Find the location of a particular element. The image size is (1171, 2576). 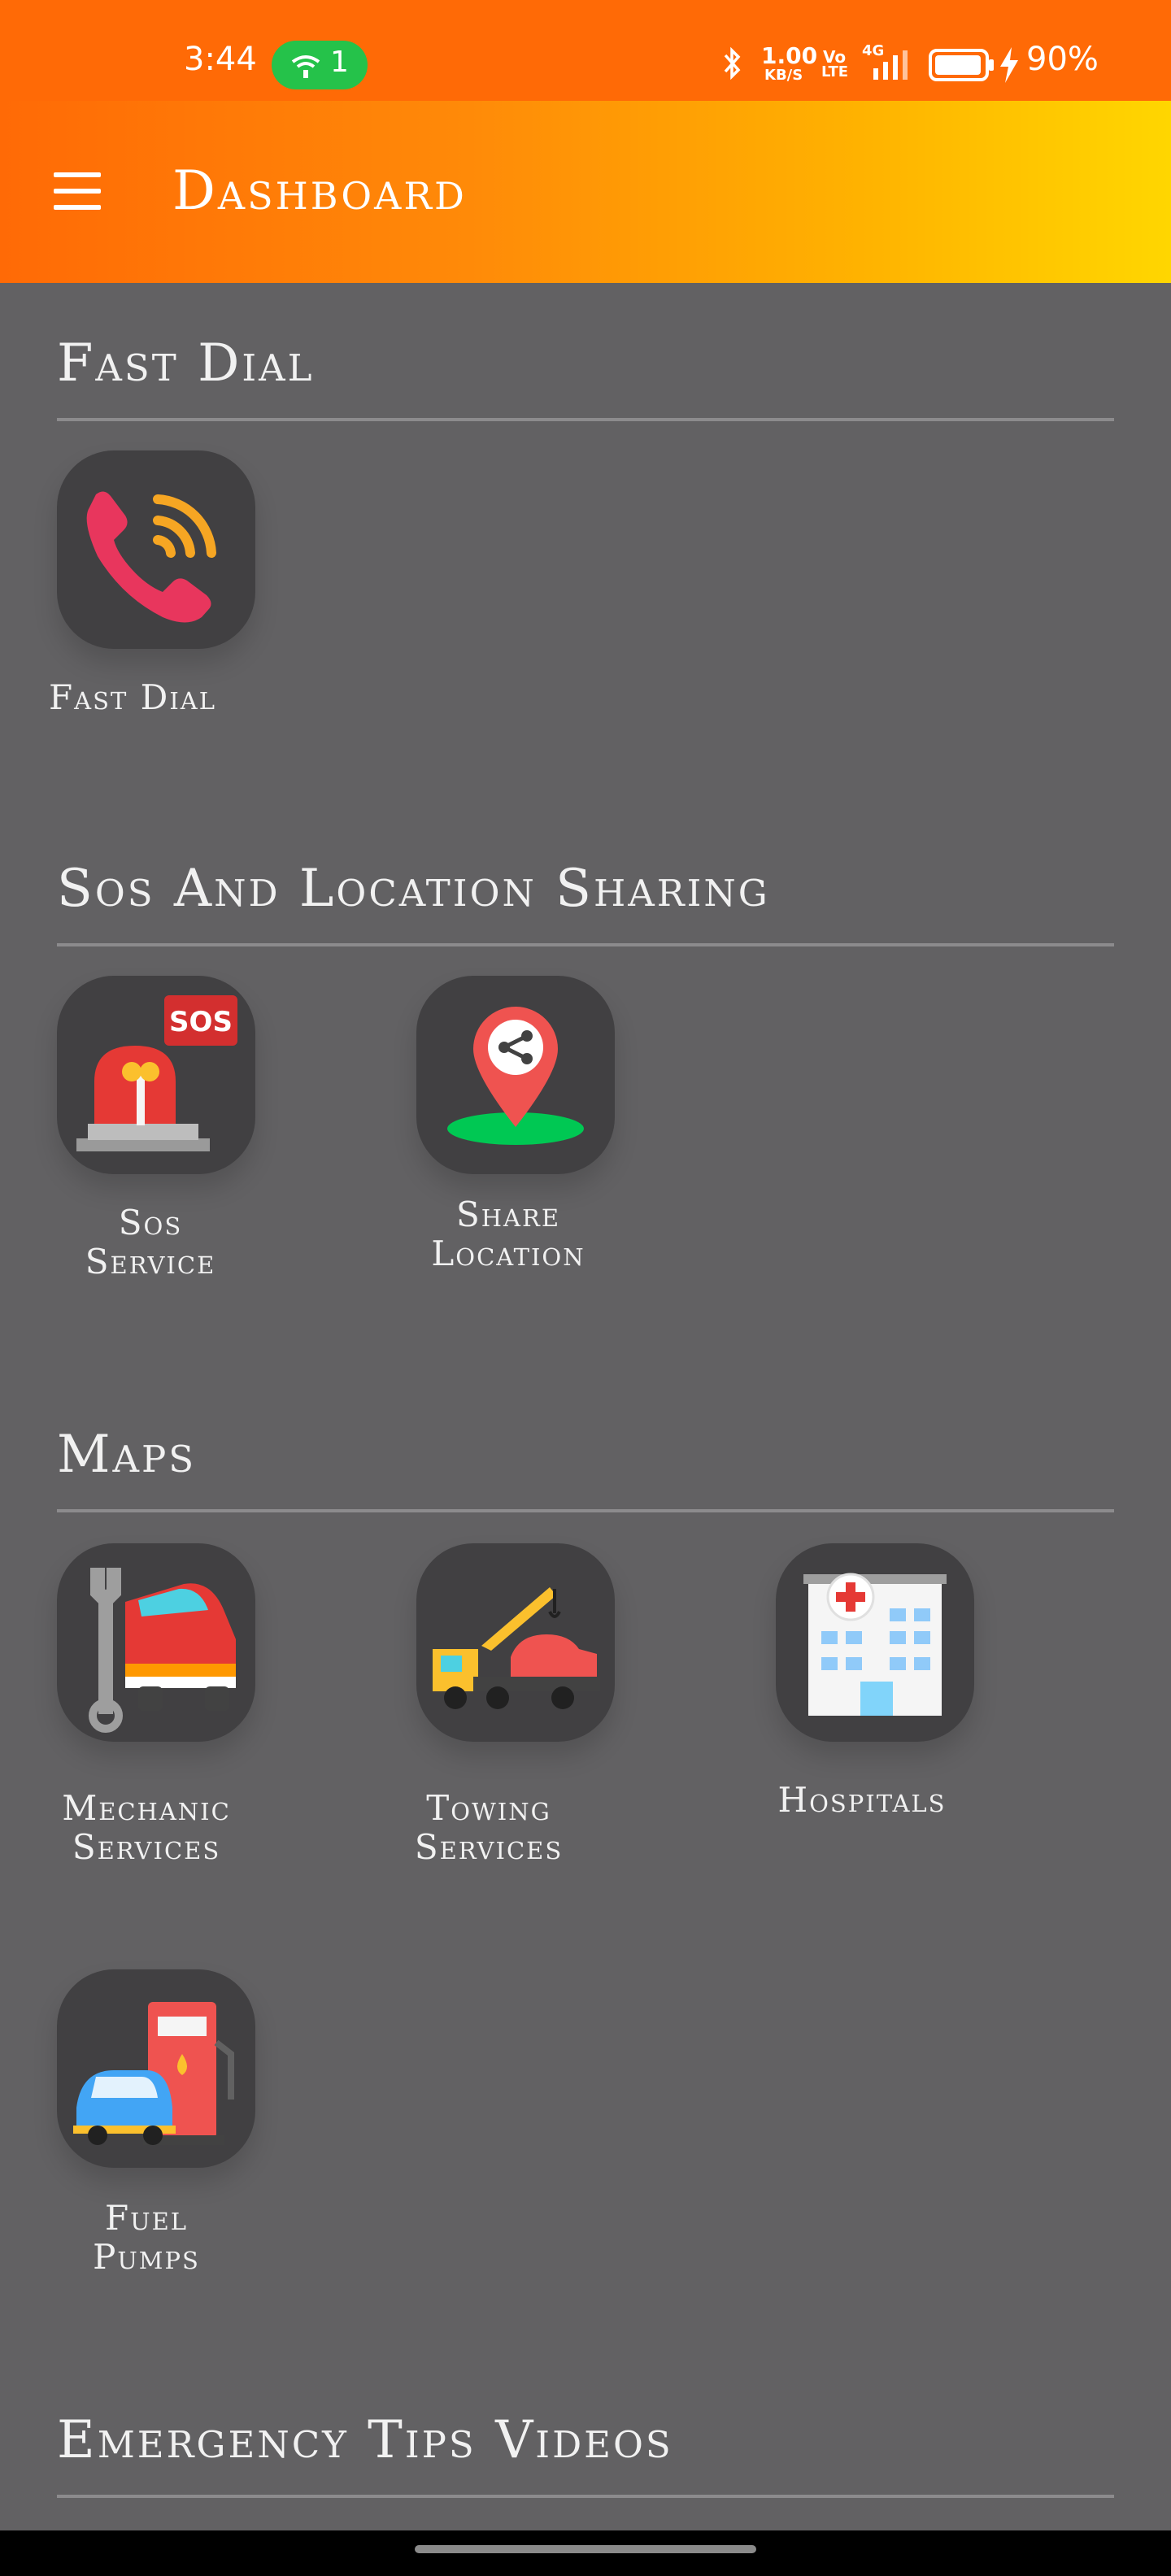

hotspot-pill is located at coordinates (320, 65).